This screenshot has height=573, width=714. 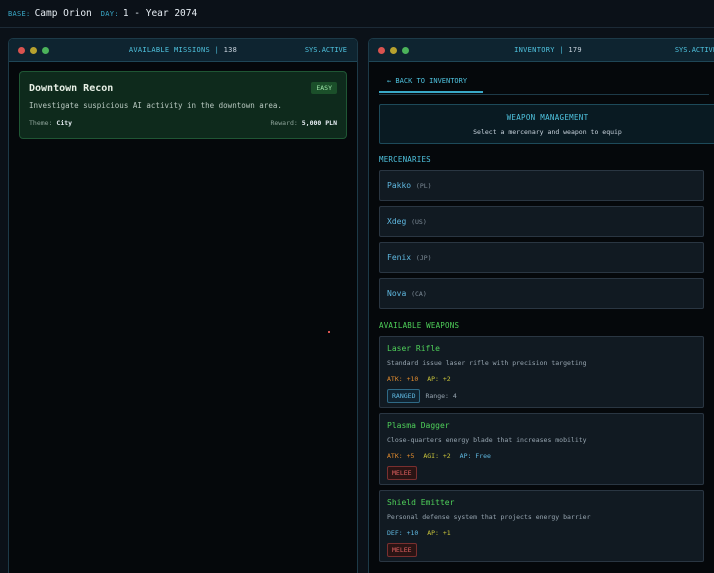 I want to click on missions-count: 138, so click(x=230, y=50).